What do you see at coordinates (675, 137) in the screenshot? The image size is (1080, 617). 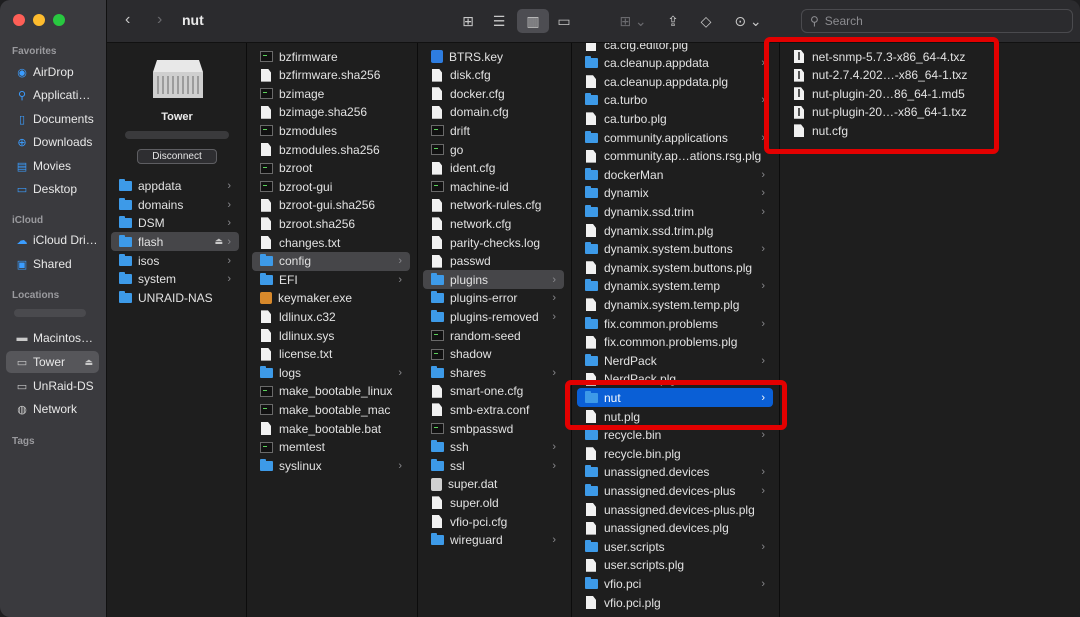 I see `folder-row: community.applications ›` at bounding box center [675, 137].